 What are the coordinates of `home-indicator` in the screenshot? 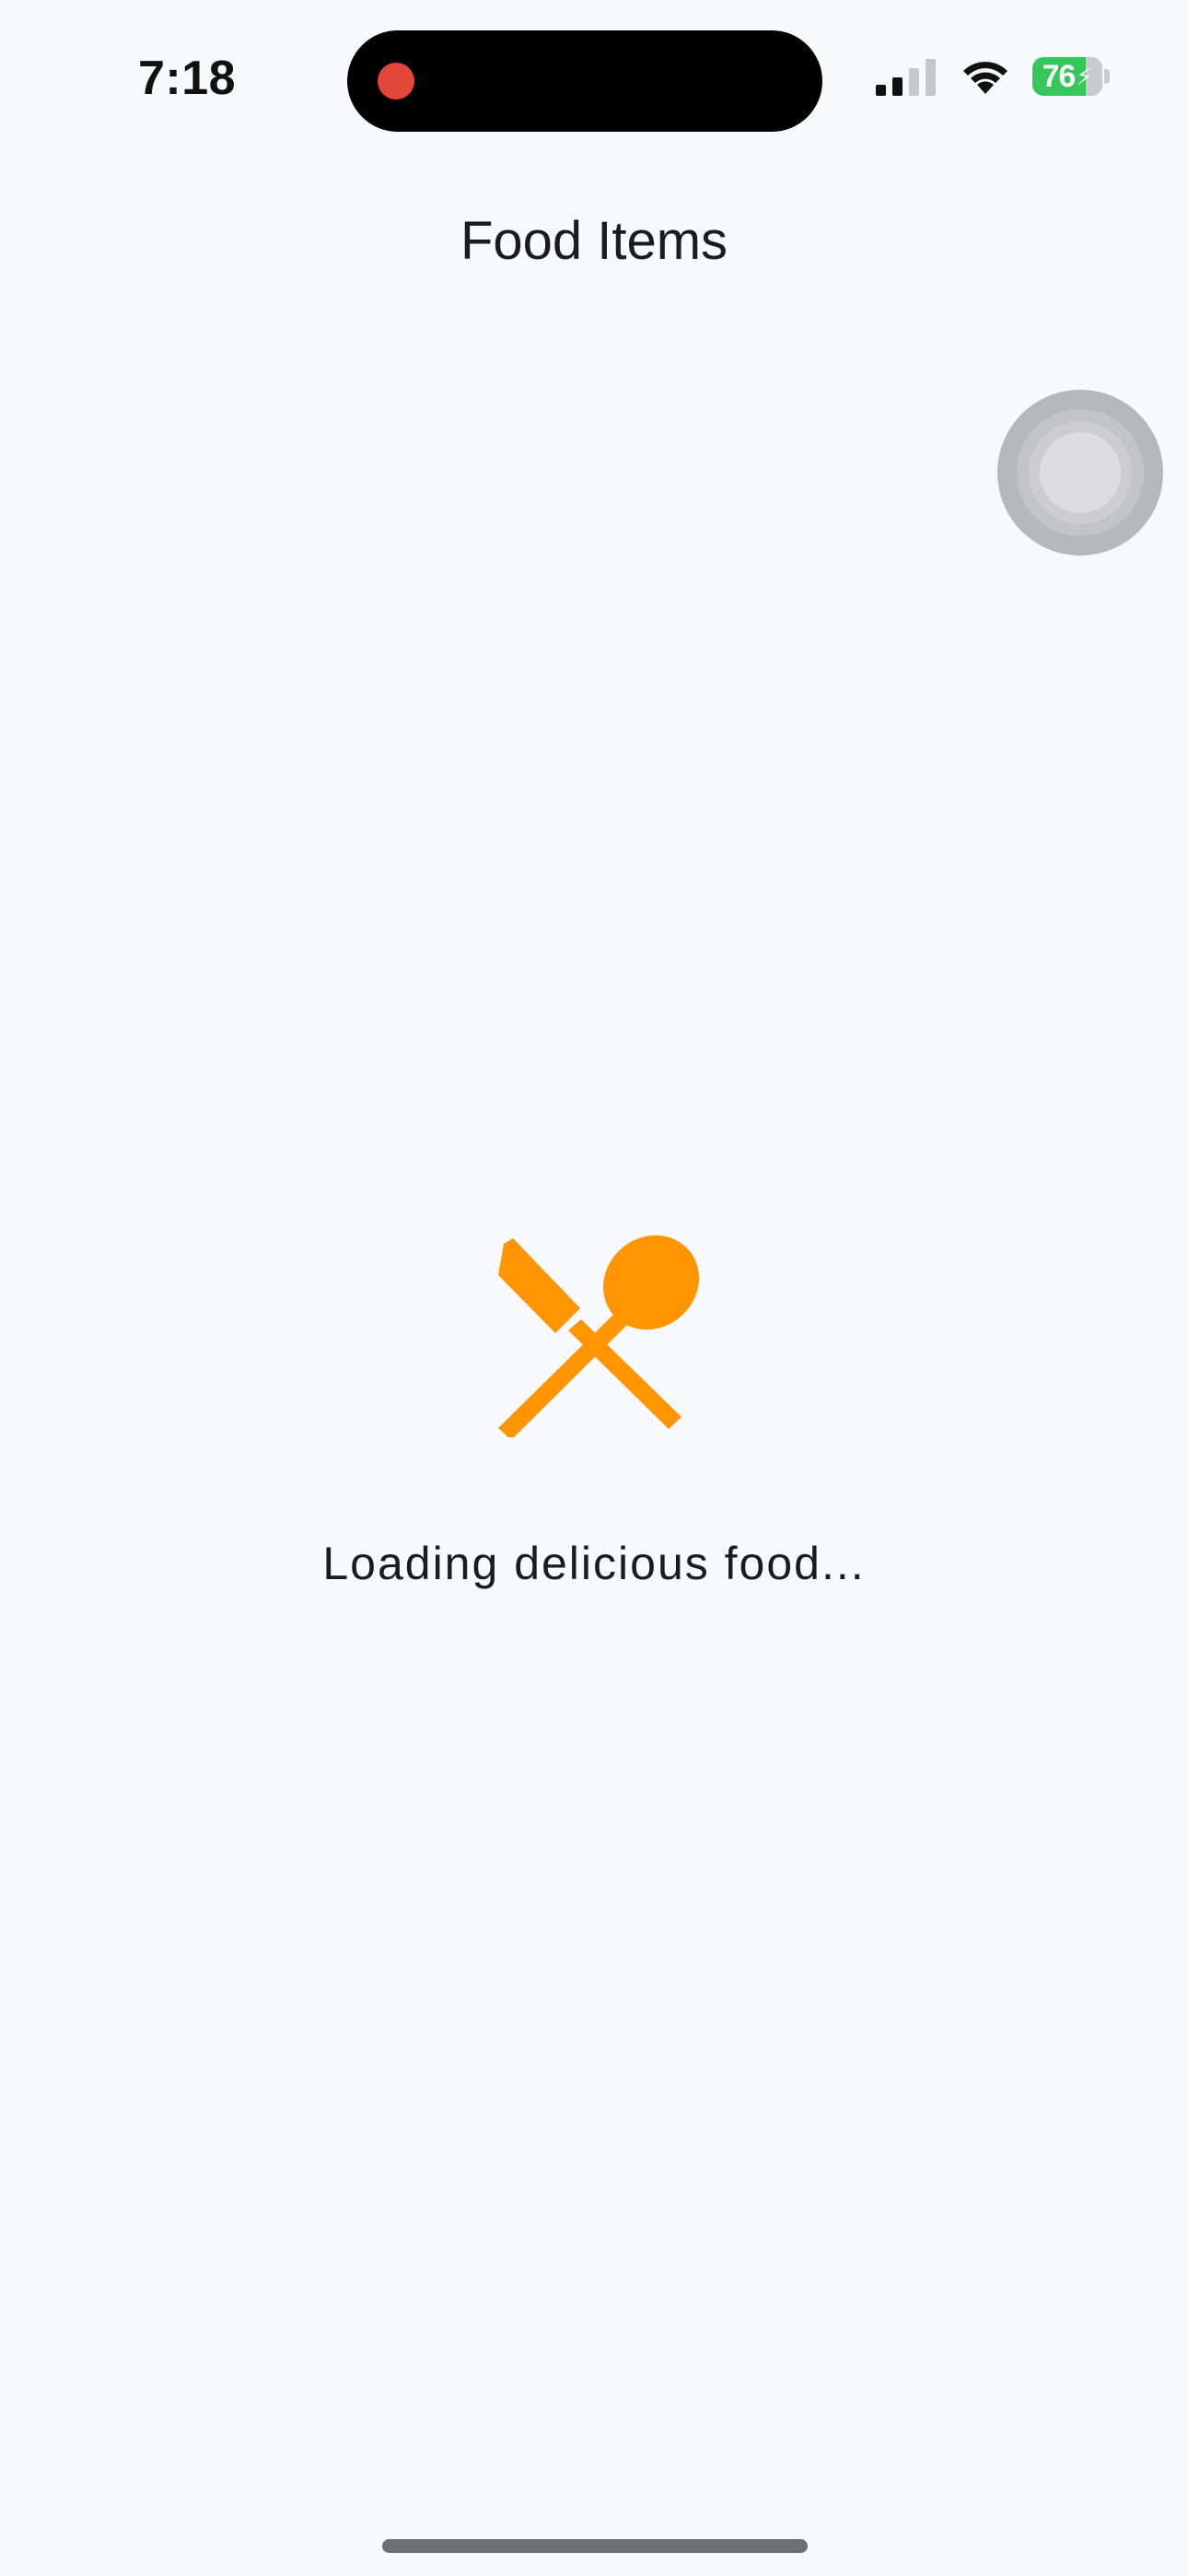 It's located at (595, 2546).